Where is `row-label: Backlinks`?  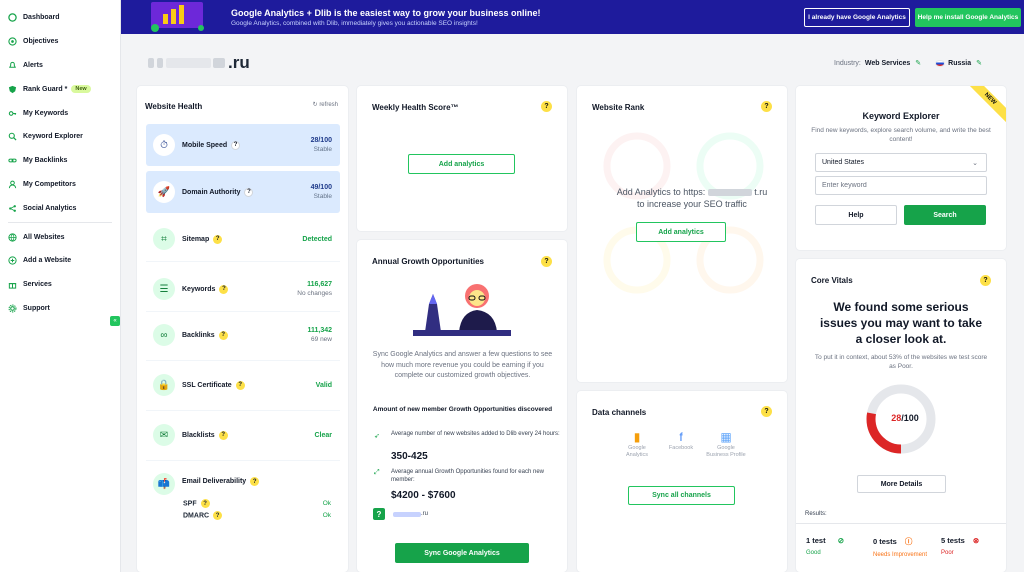 row-label: Backlinks is located at coordinates (198, 335).